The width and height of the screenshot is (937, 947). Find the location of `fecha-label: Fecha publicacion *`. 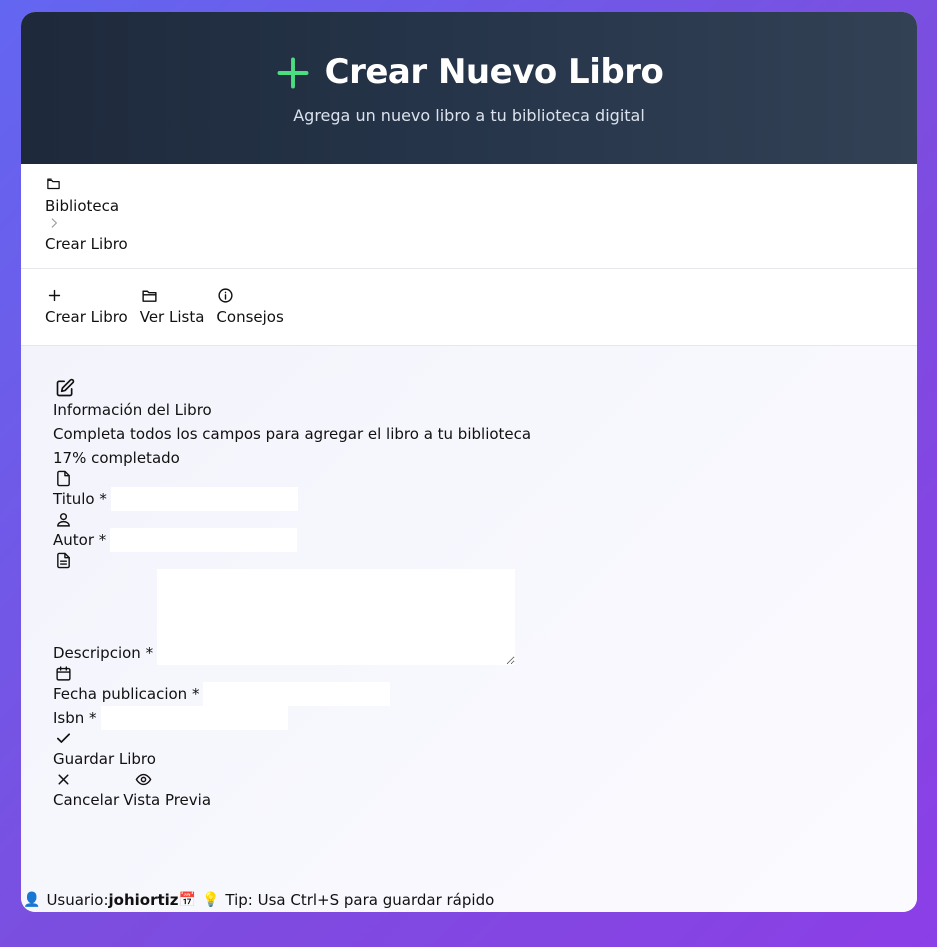

fecha-label: Fecha publicacion * is located at coordinates (126, 694).